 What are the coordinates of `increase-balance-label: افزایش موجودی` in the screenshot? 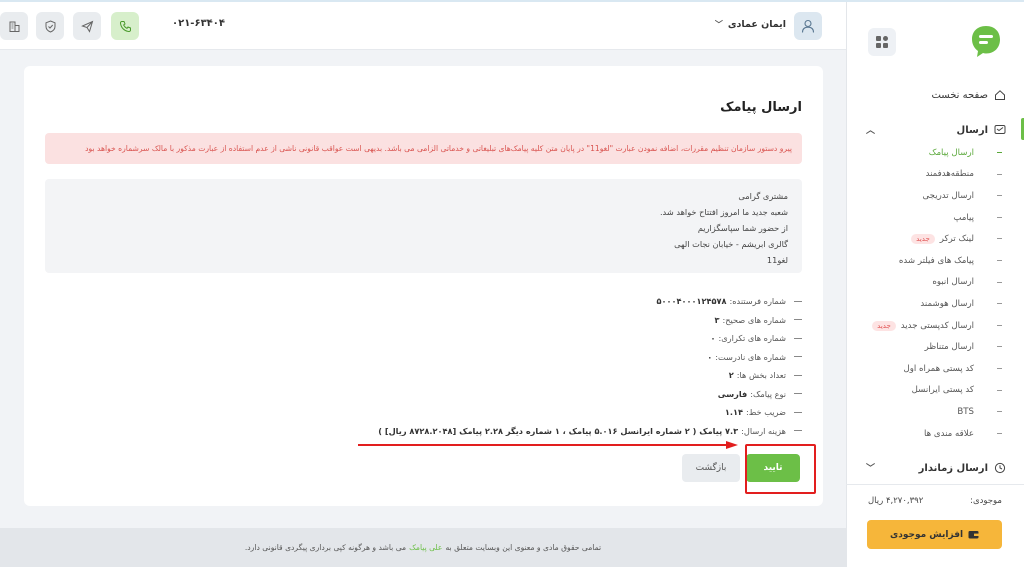 It's located at (926, 534).